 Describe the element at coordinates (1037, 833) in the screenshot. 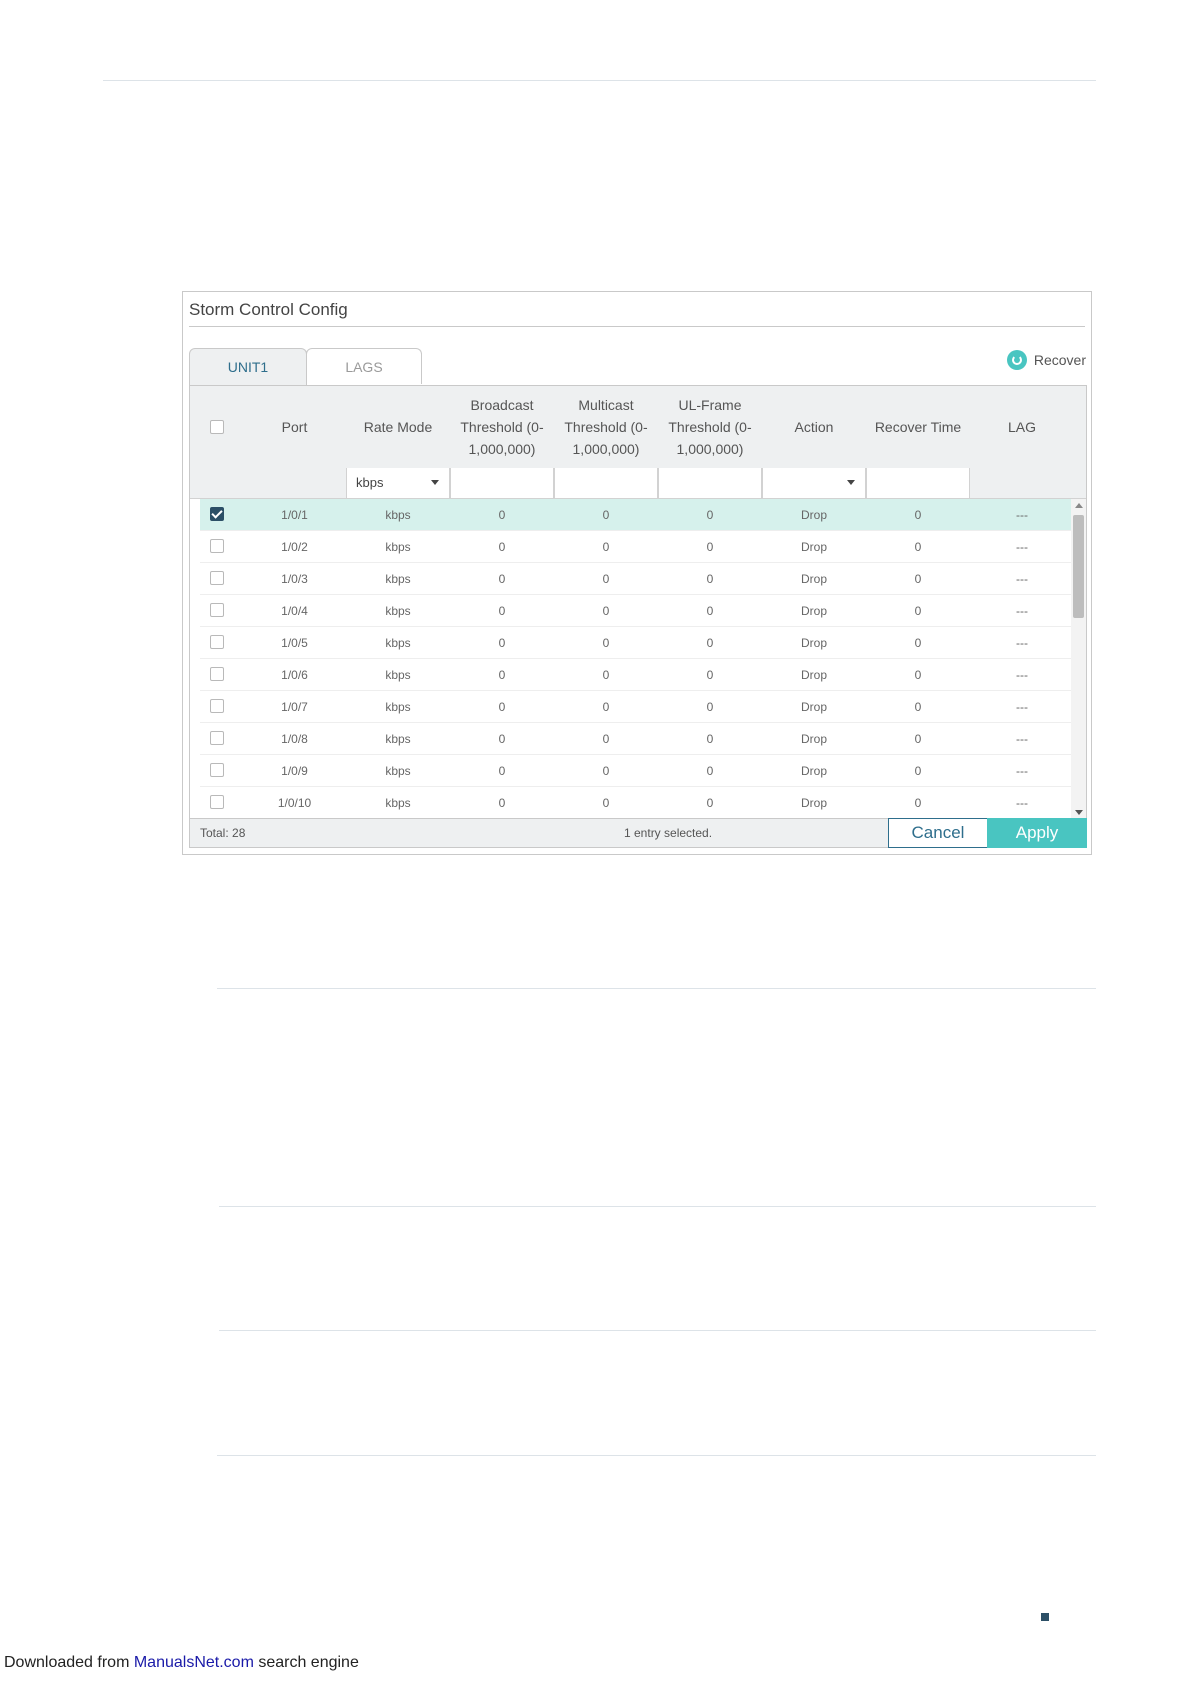

I see `apply-button: Apply` at that location.